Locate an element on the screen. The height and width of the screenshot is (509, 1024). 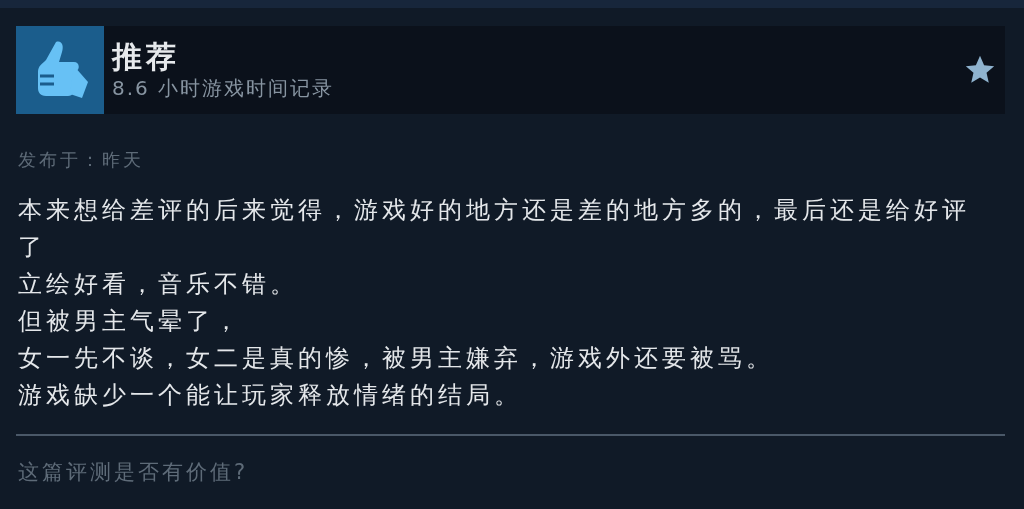
review-text-line: 本来想给差评的后来觉得，游戏好的地方还是差的地方多的，最后还是给好评了 is located at coordinates (494, 229).